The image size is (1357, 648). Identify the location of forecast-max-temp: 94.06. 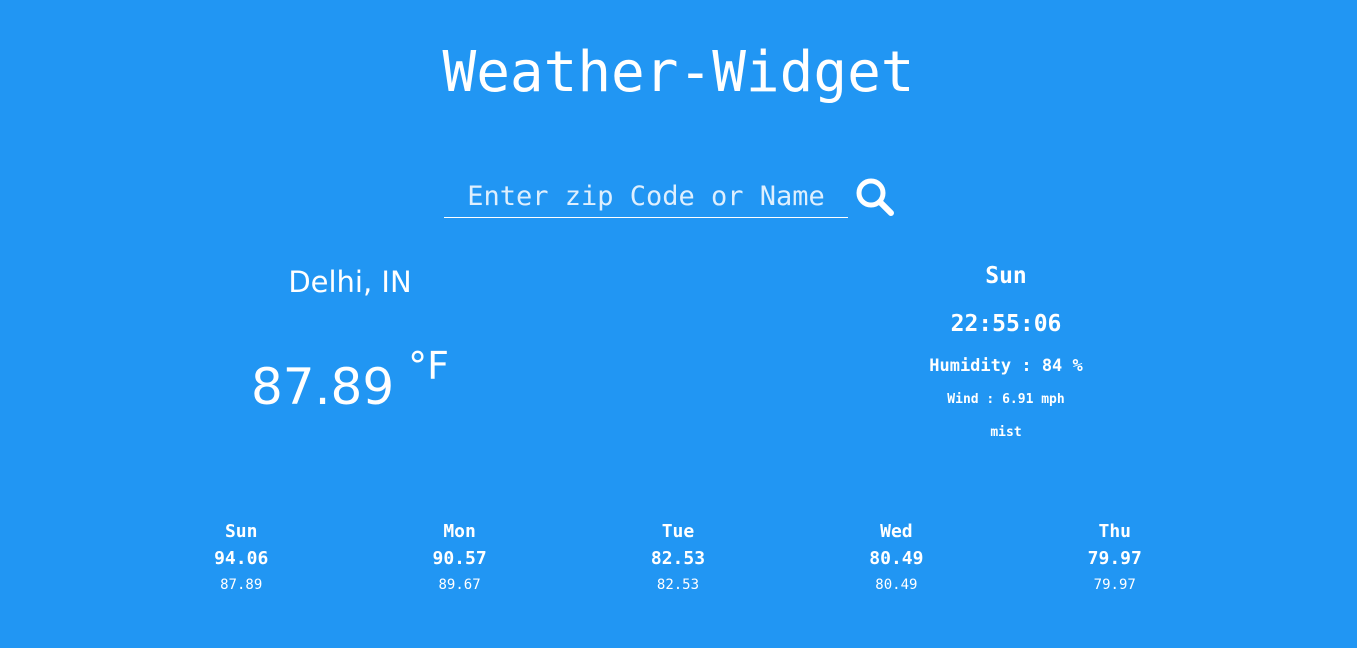
(241, 558).